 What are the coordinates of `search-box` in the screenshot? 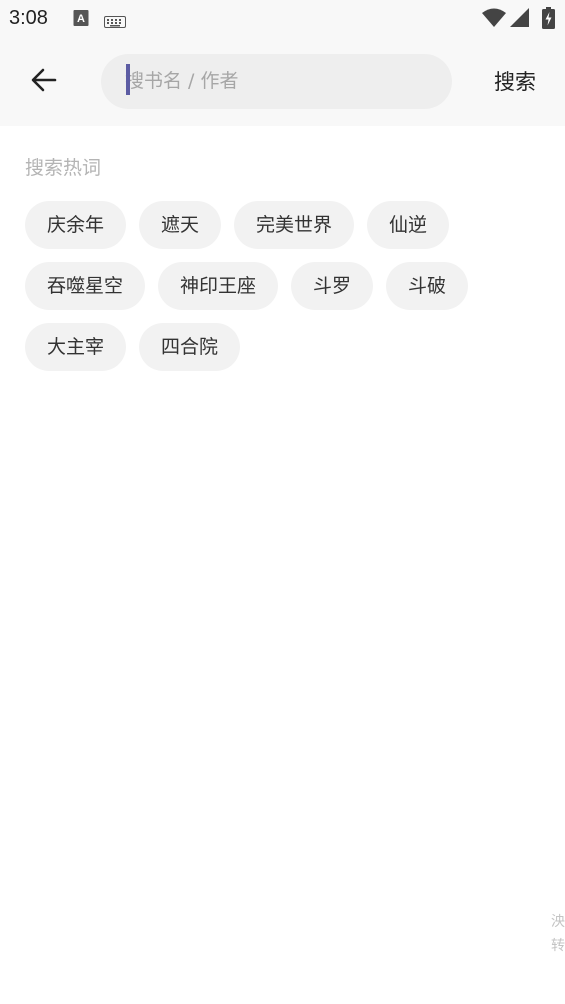 It's located at (276, 81).